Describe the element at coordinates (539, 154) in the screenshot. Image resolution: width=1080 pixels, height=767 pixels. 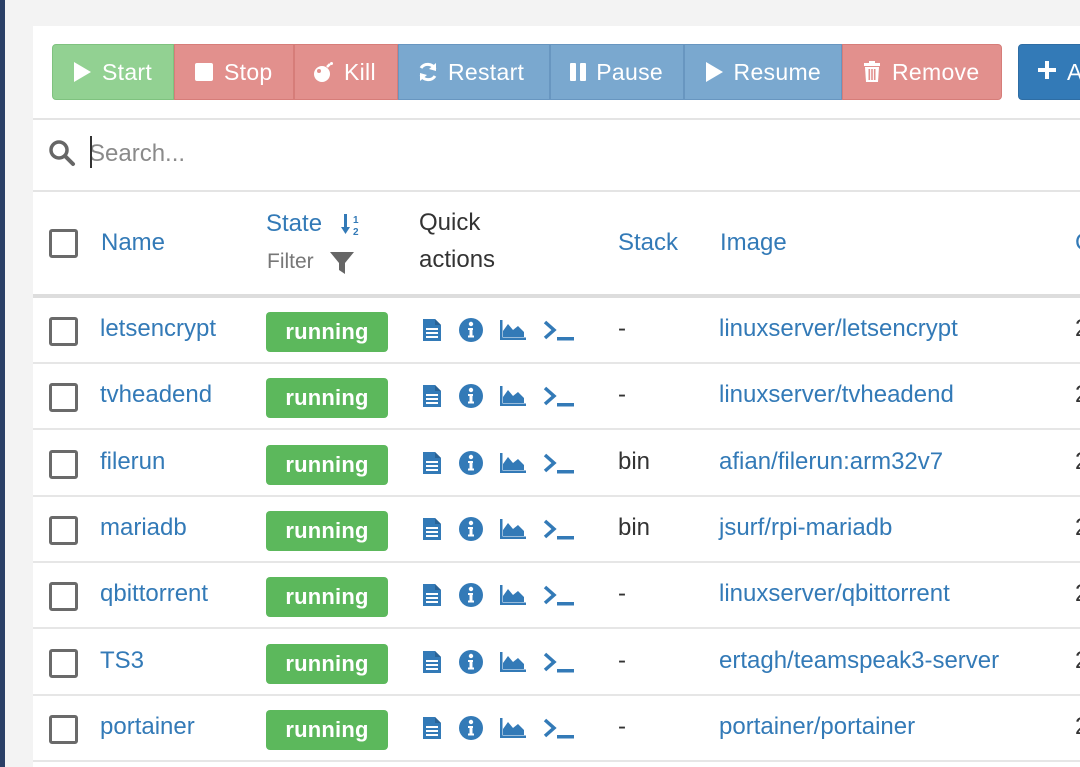
I see `search-input` at that location.